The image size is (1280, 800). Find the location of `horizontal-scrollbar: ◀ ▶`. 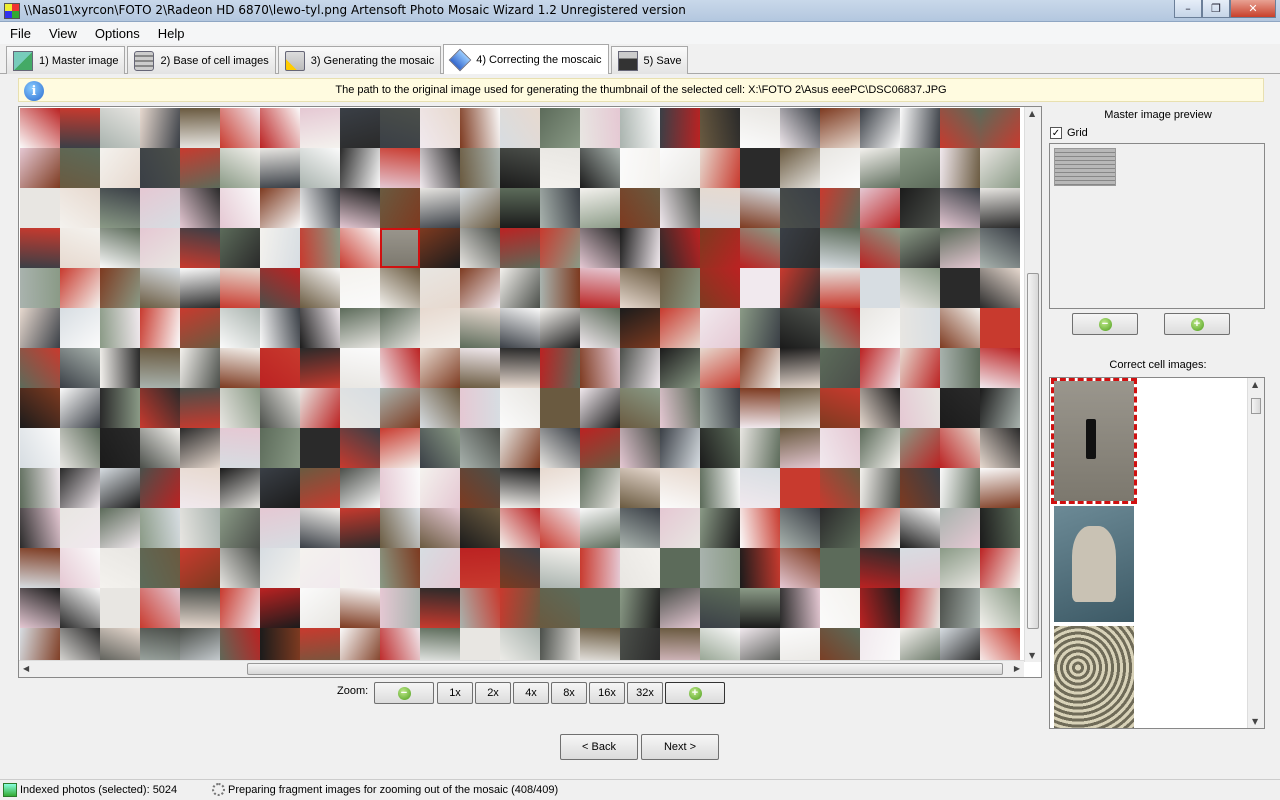

horizontal-scrollbar: ◀ ▶ is located at coordinates (521, 668).